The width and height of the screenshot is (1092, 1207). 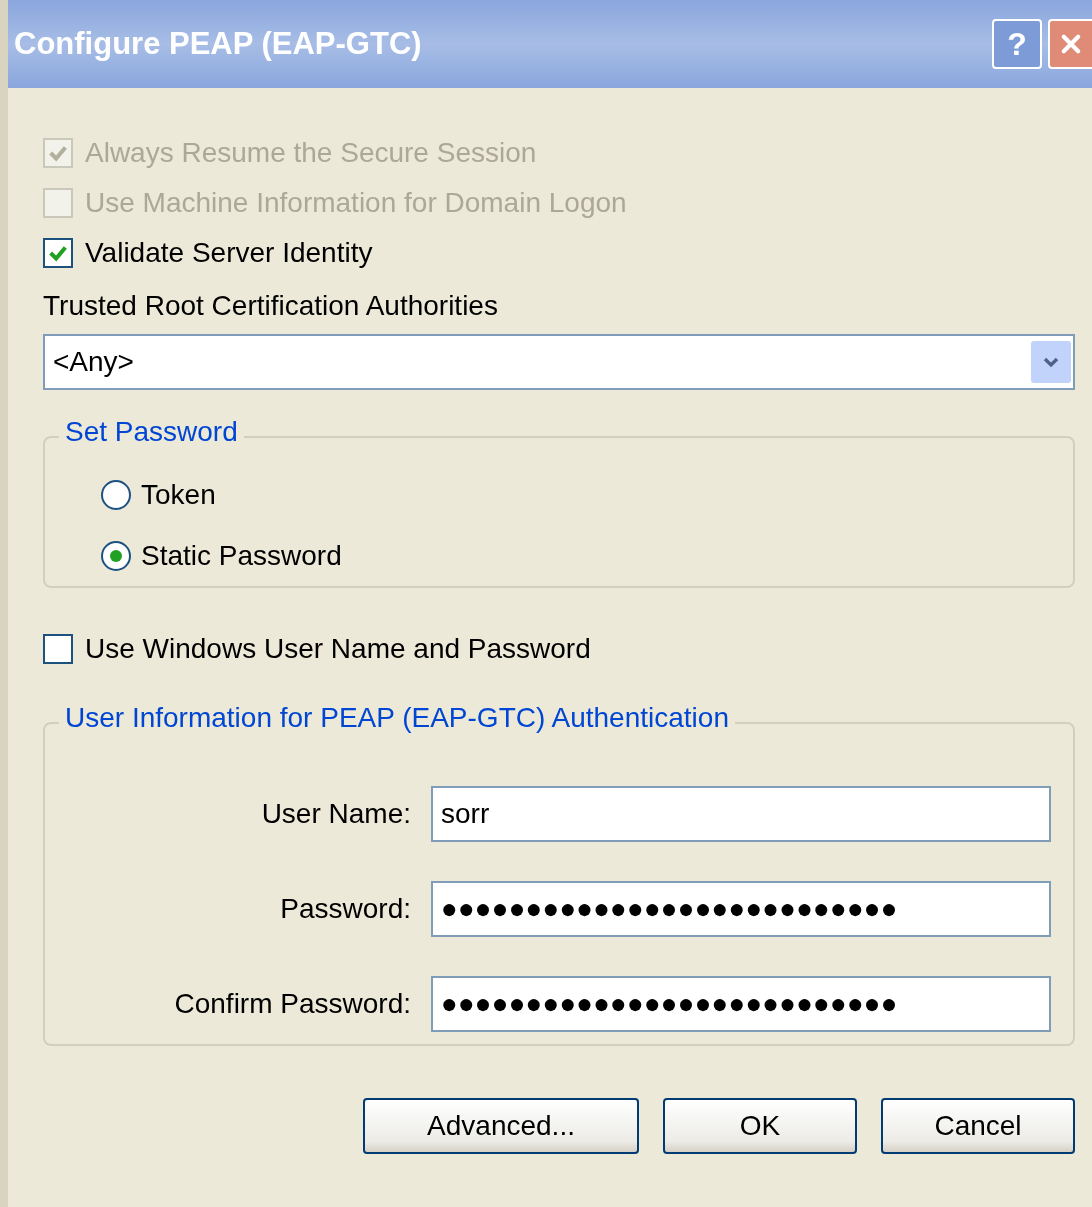 I want to click on window-title: Configure PEAP (EAP-GTC), so click(x=218, y=44).